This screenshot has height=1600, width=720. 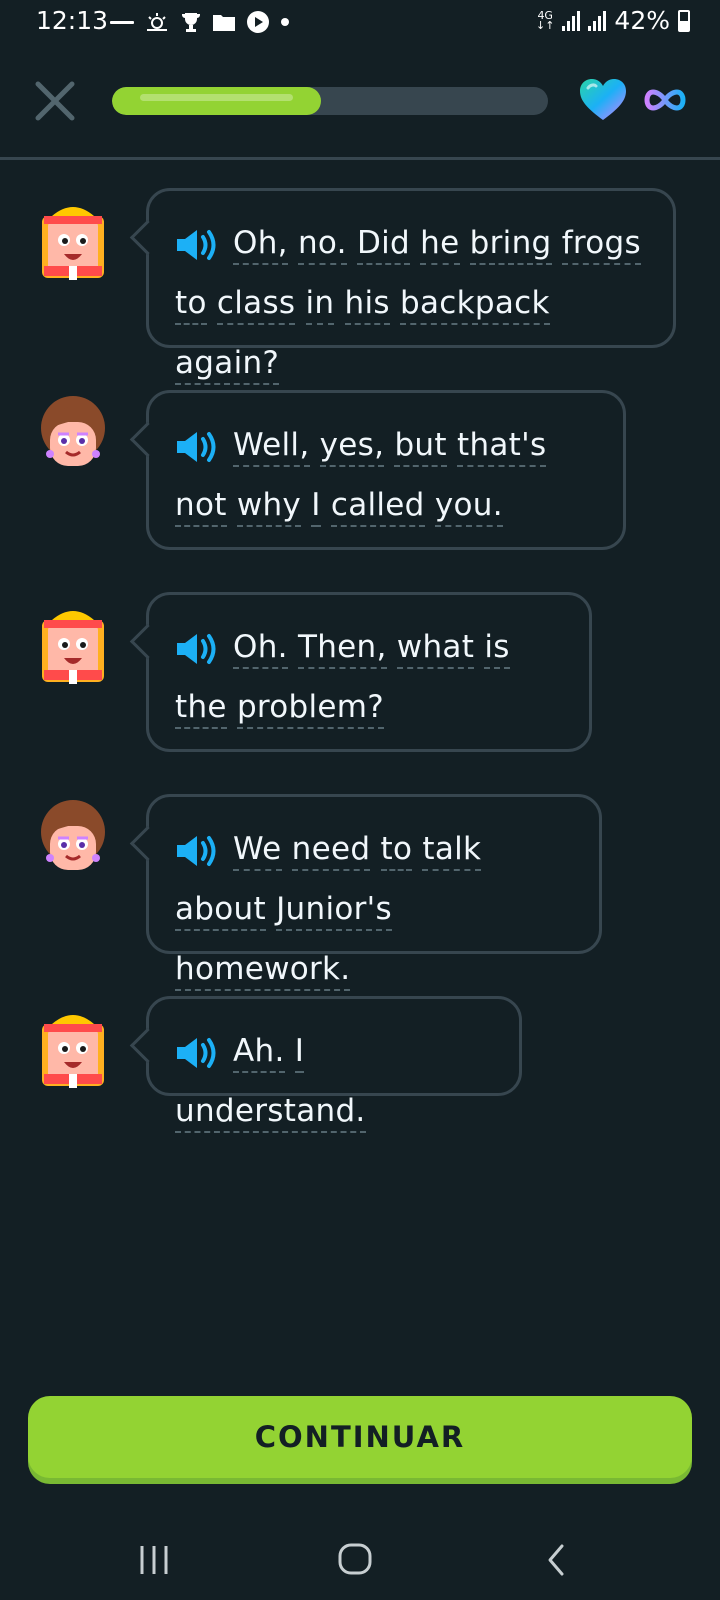 What do you see at coordinates (285, 22) in the screenshot?
I see `dot-icon` at bounding box center [285, 22].